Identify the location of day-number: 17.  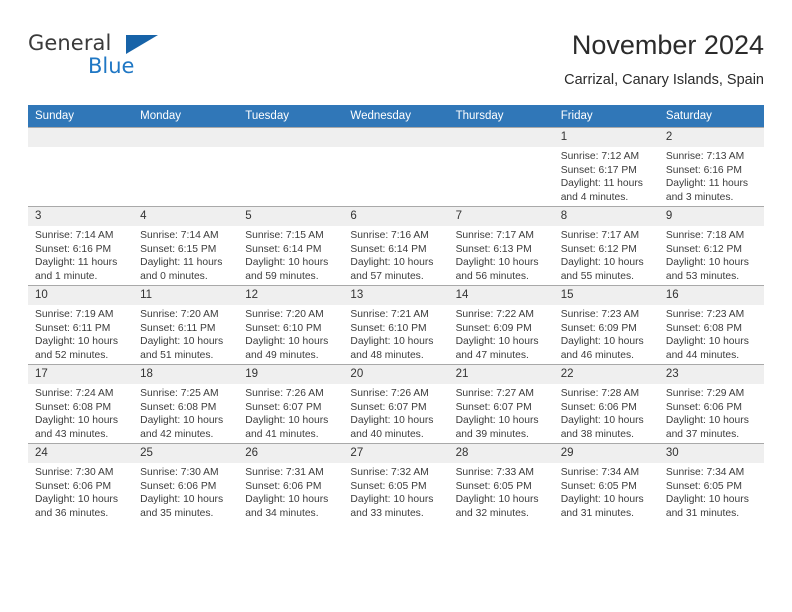
(81, 374).